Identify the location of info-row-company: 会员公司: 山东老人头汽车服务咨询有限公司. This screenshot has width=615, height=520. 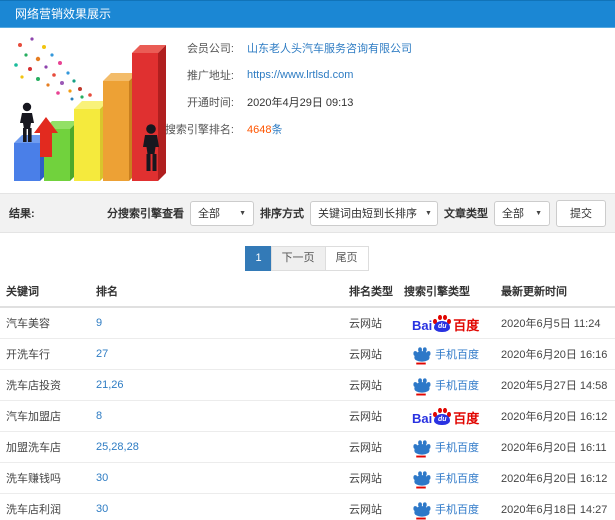
(280, 47).